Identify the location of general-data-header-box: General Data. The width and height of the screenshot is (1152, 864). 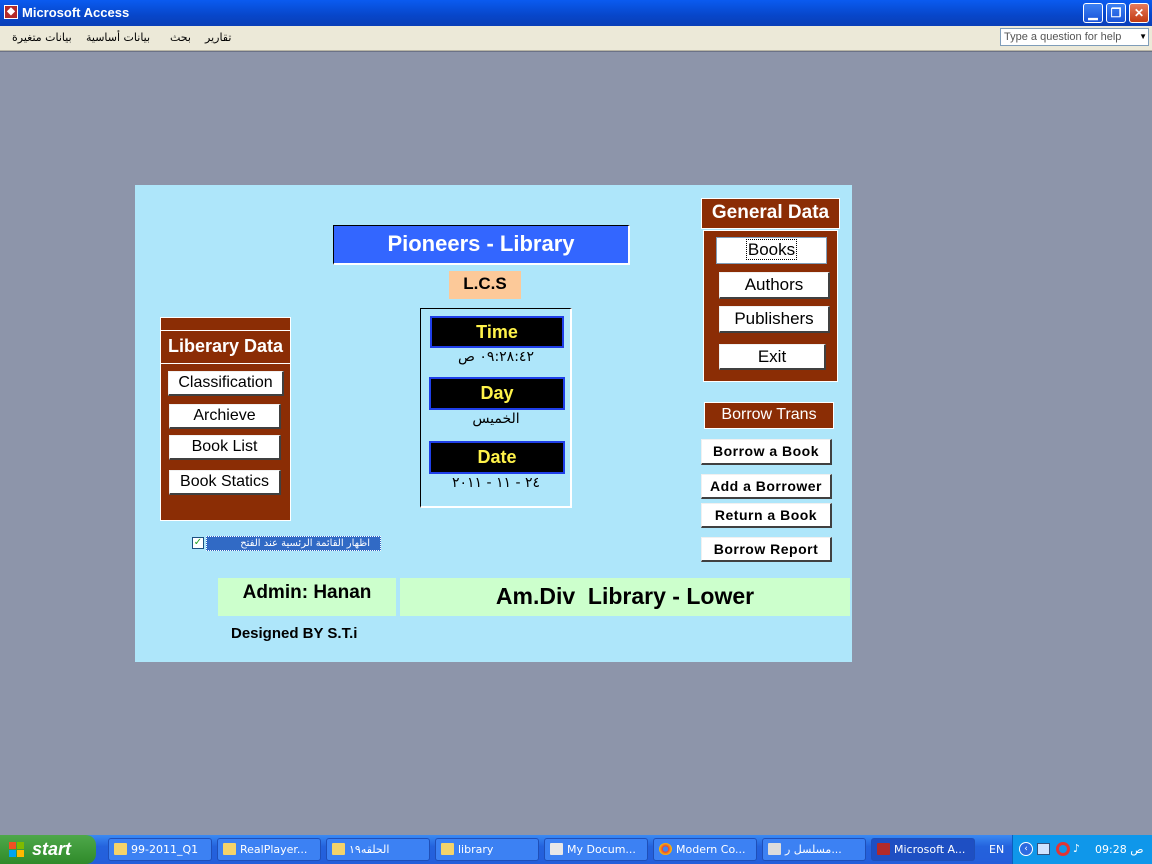
(770, 213).